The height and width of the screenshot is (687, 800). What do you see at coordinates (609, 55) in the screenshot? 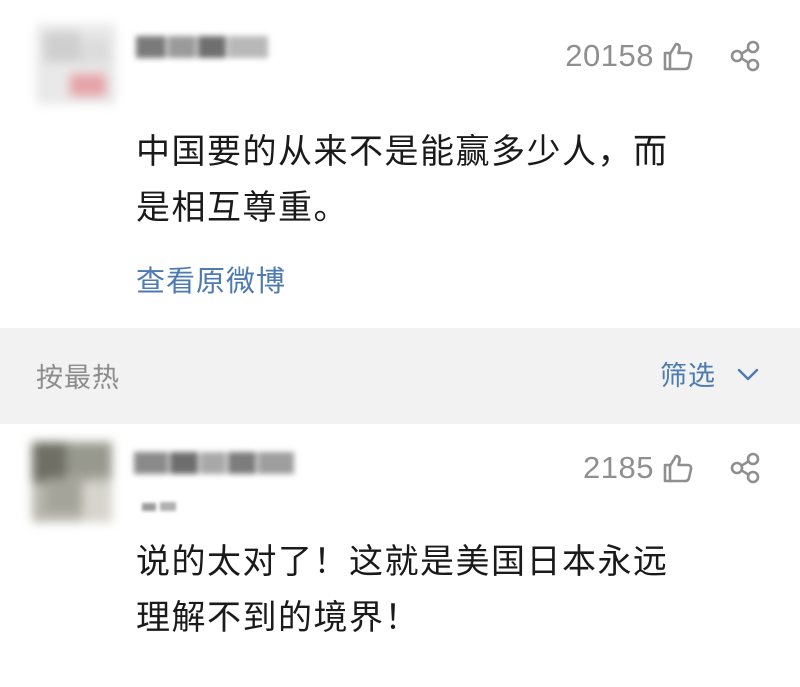
I see `like-count: 20158` at bounding box center [609, 55].